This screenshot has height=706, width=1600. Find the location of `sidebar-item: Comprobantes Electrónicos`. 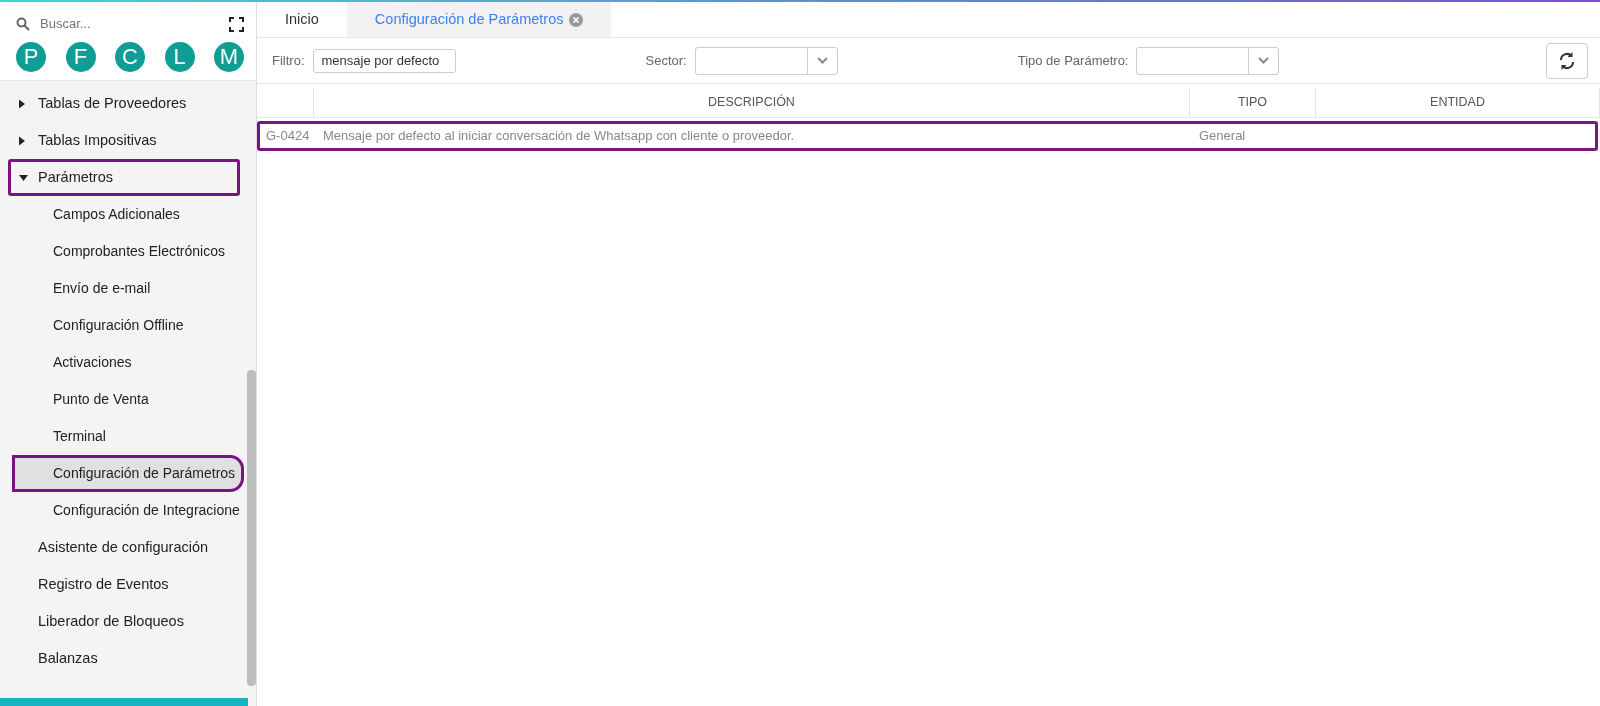

sidebar-item: Comprobantes Electrónicos is located at coordinates (122, 251).